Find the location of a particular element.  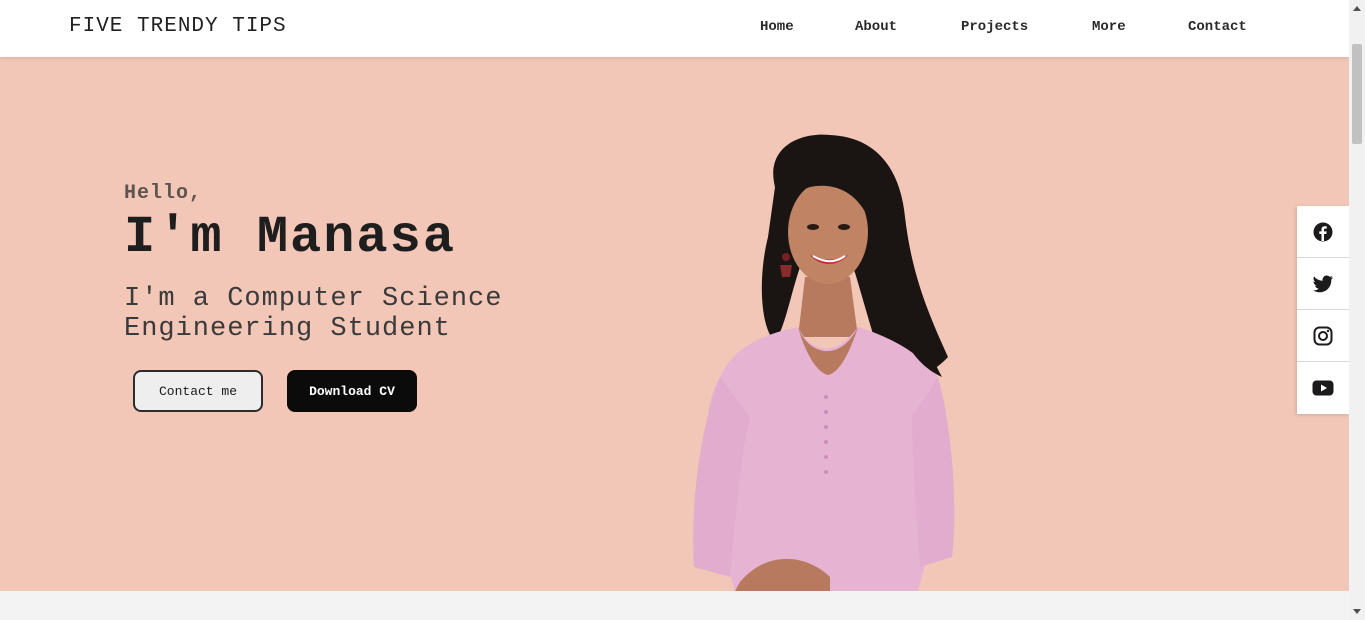

scroll-up-icon is located at coordinates (1357, 8).